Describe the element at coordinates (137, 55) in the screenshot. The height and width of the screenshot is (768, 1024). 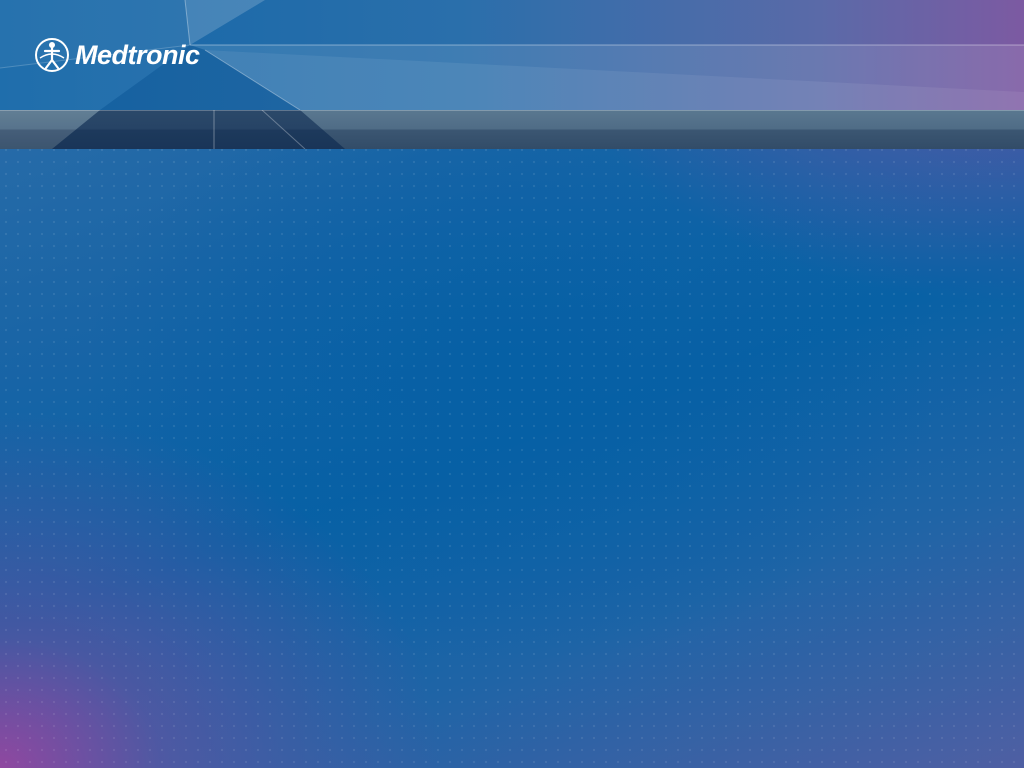
I see `medtronic-wordmark: Medtronic` at that location.